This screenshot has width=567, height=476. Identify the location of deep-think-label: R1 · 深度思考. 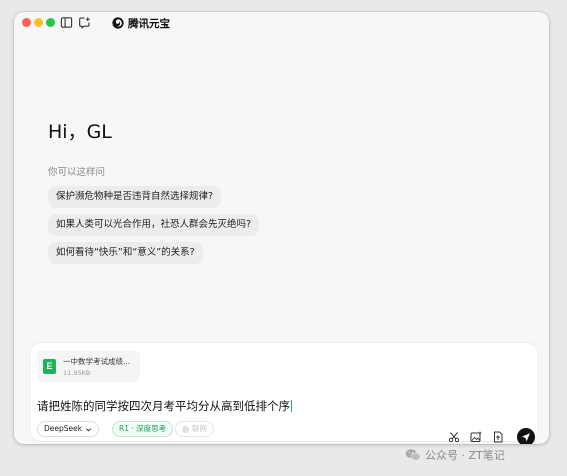
(143, 428).